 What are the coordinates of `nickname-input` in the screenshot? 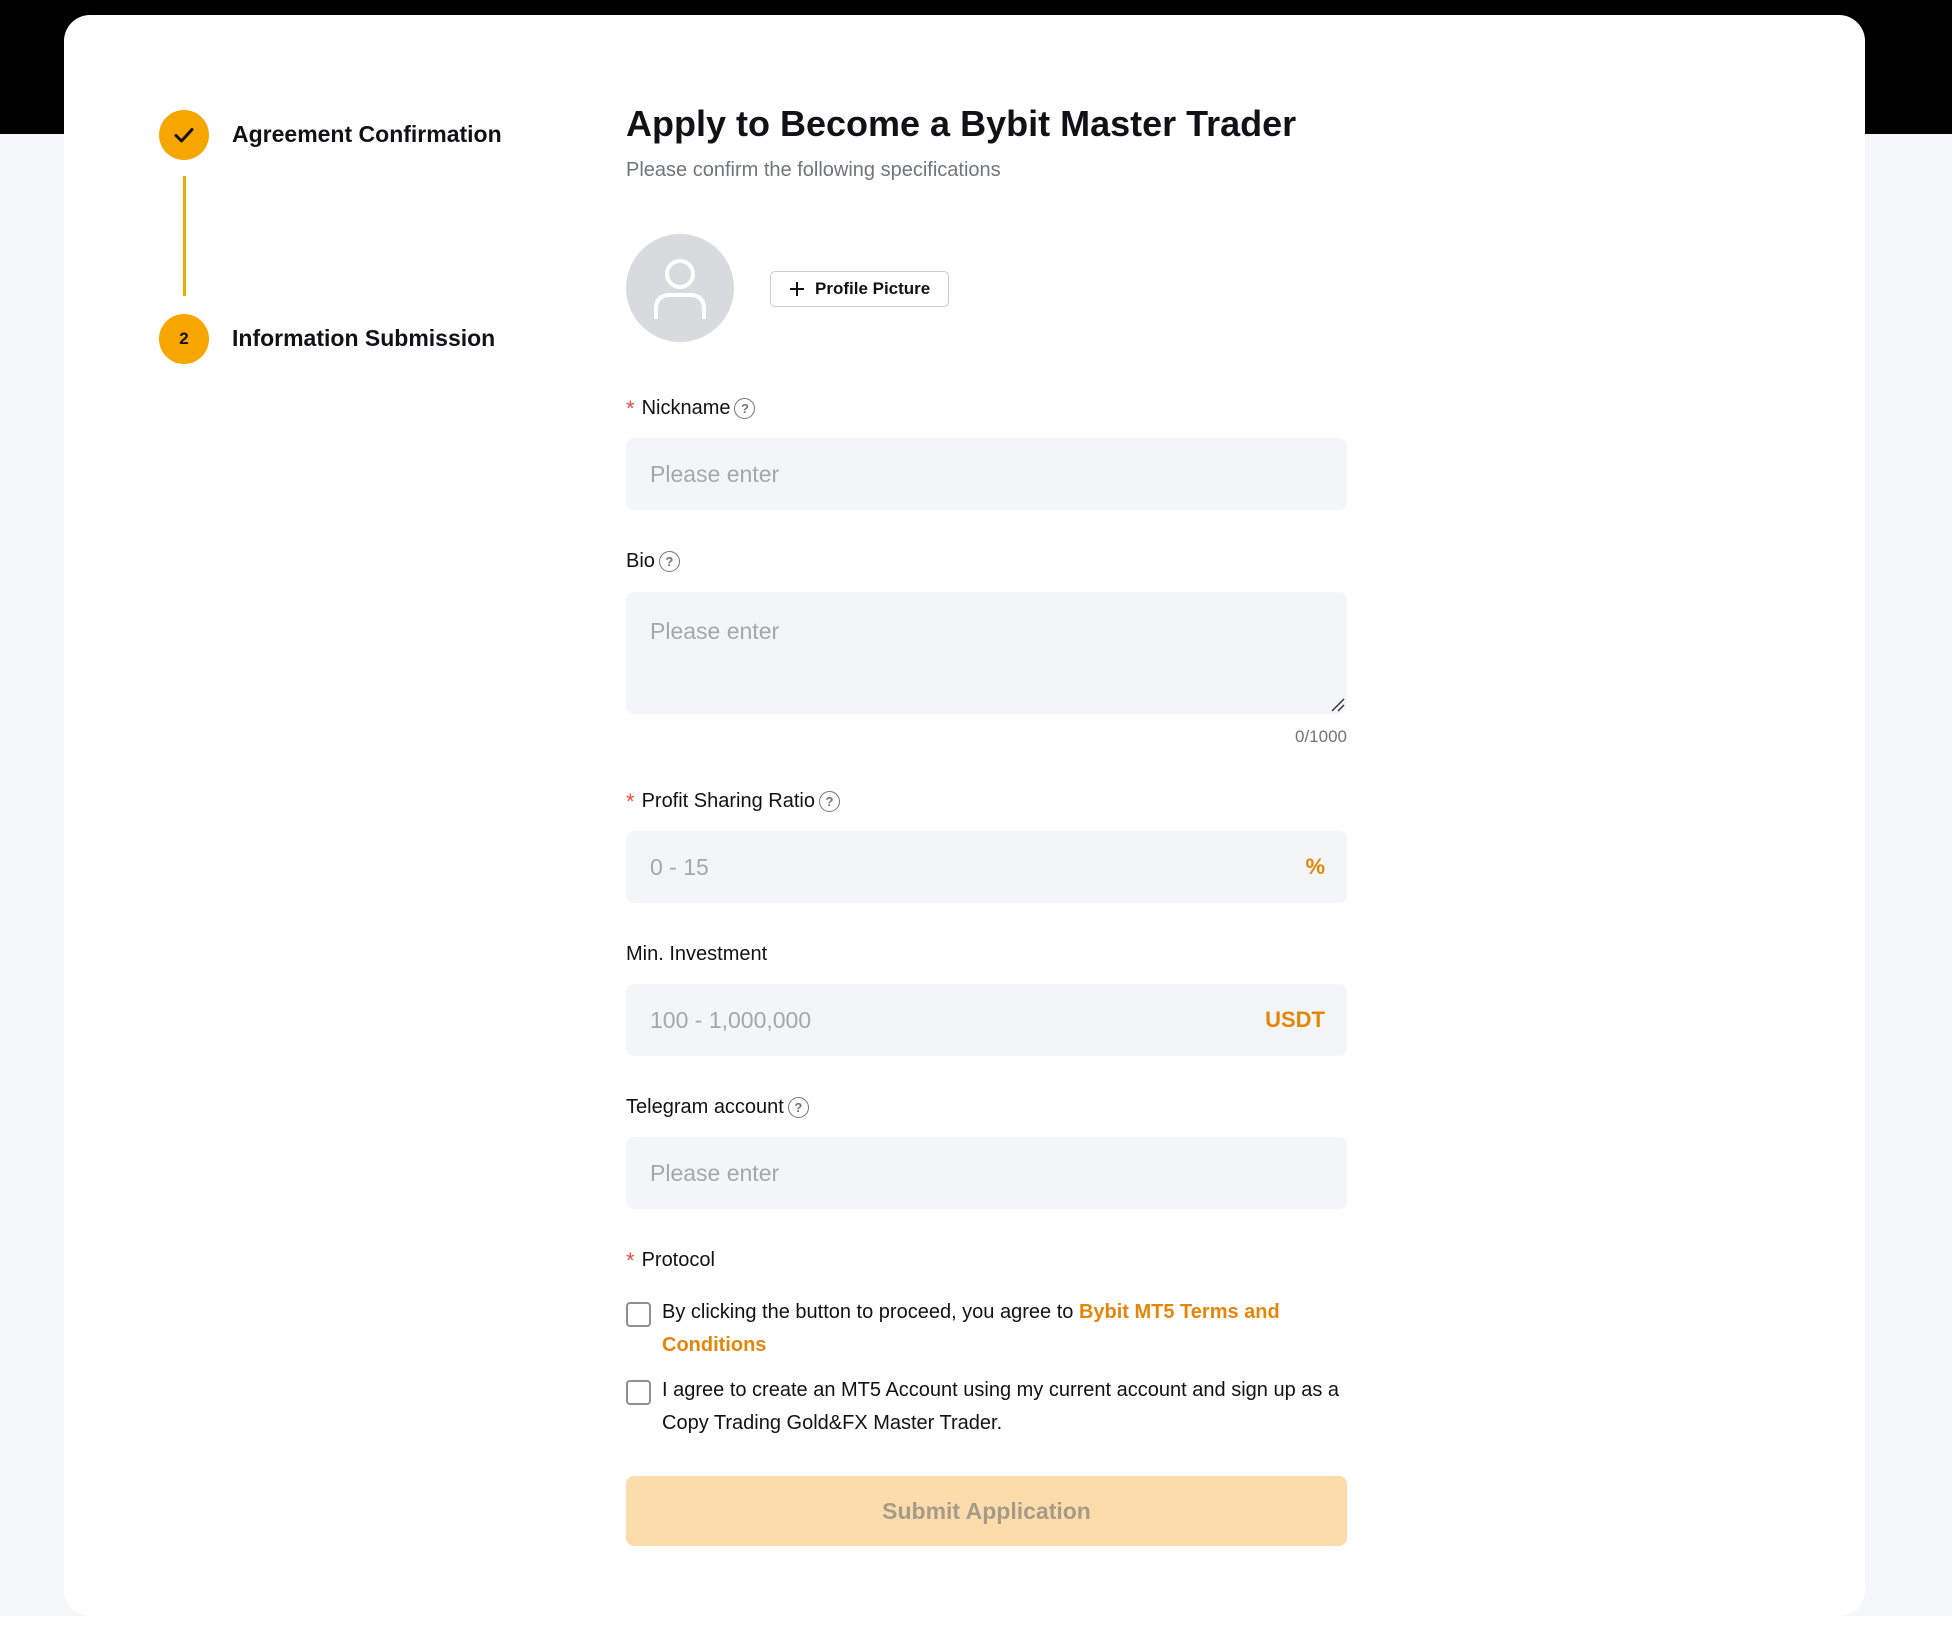 It's located at (920, 474).